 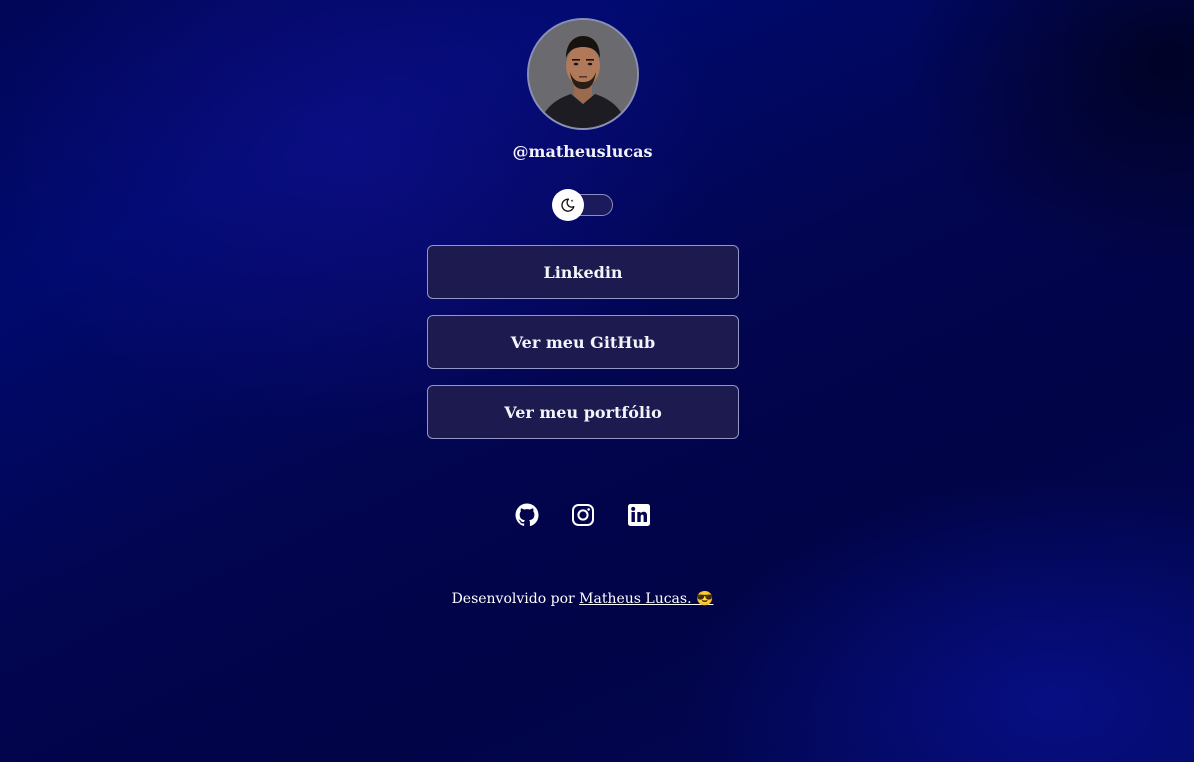 I want to click on theme-toggle, so click(x=582, y=205).